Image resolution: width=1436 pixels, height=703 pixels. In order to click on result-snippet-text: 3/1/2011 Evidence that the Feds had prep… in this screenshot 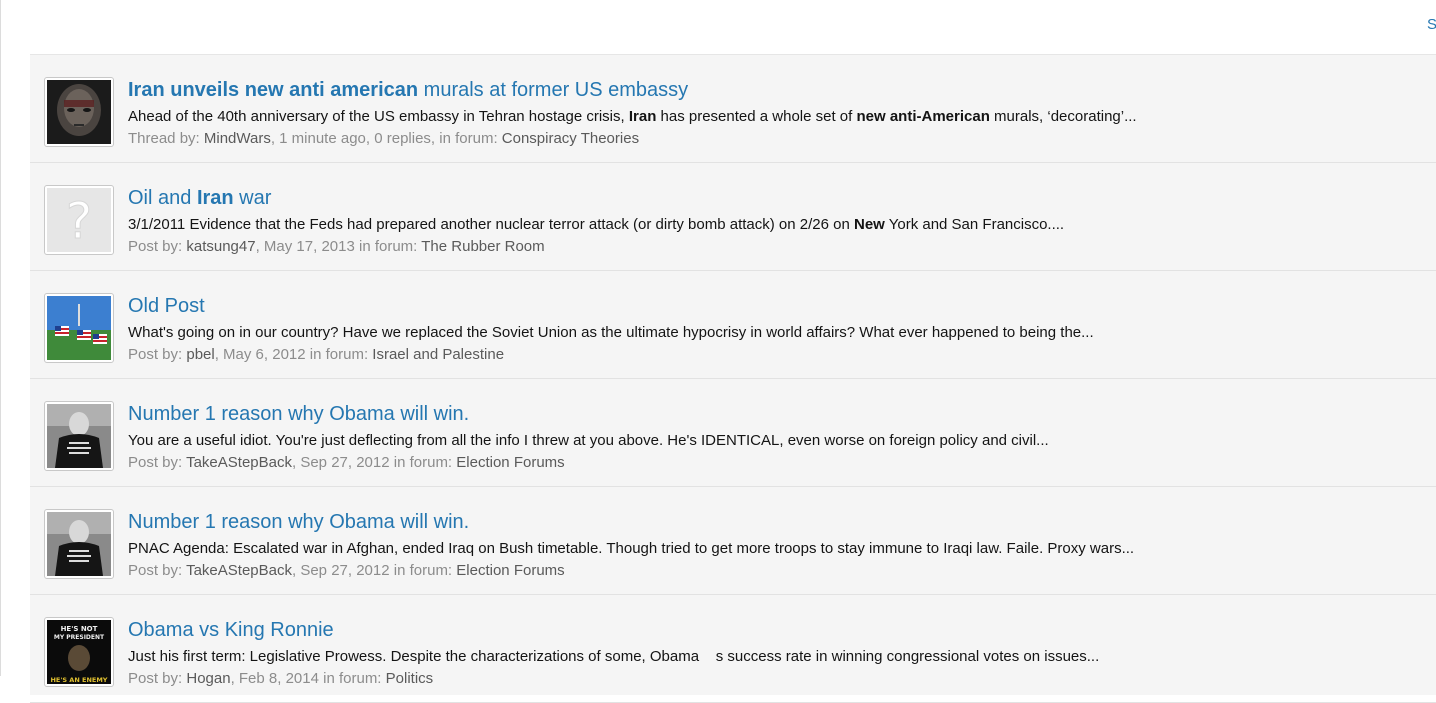, I will do `click(491, 224)`.